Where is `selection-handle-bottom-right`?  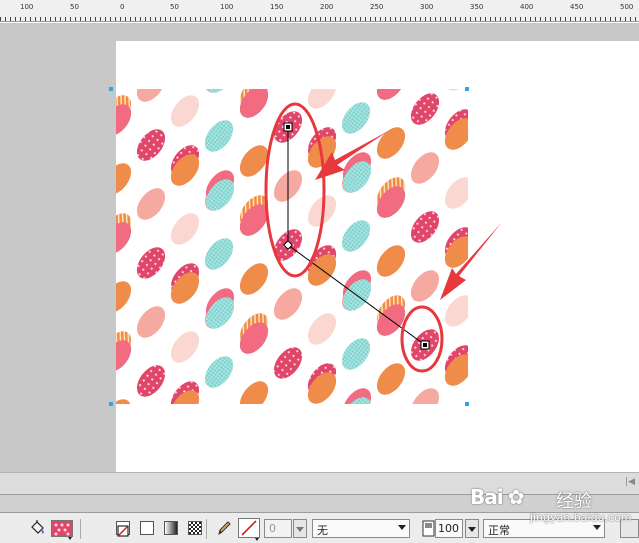 selection-handle-bottom-right is located at coordinates (467, 404).